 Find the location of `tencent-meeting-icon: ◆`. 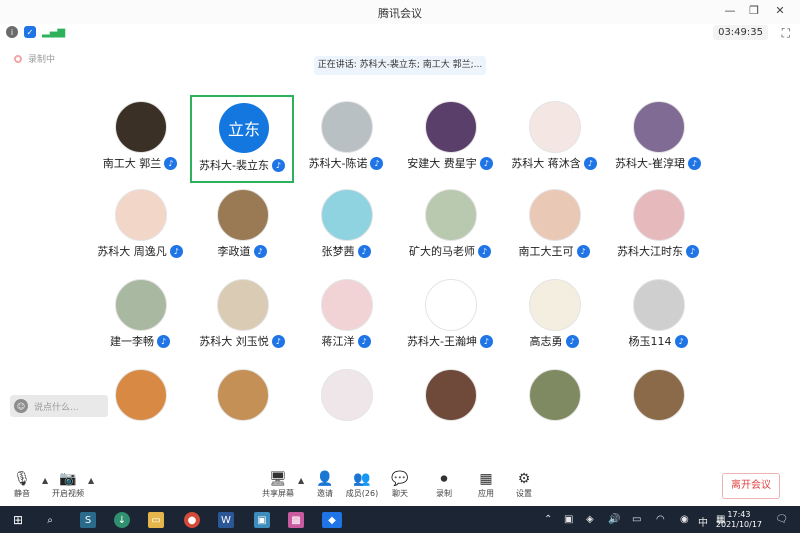

tencent-meeting-icon: ◆ is located at coordinates (332, 520).